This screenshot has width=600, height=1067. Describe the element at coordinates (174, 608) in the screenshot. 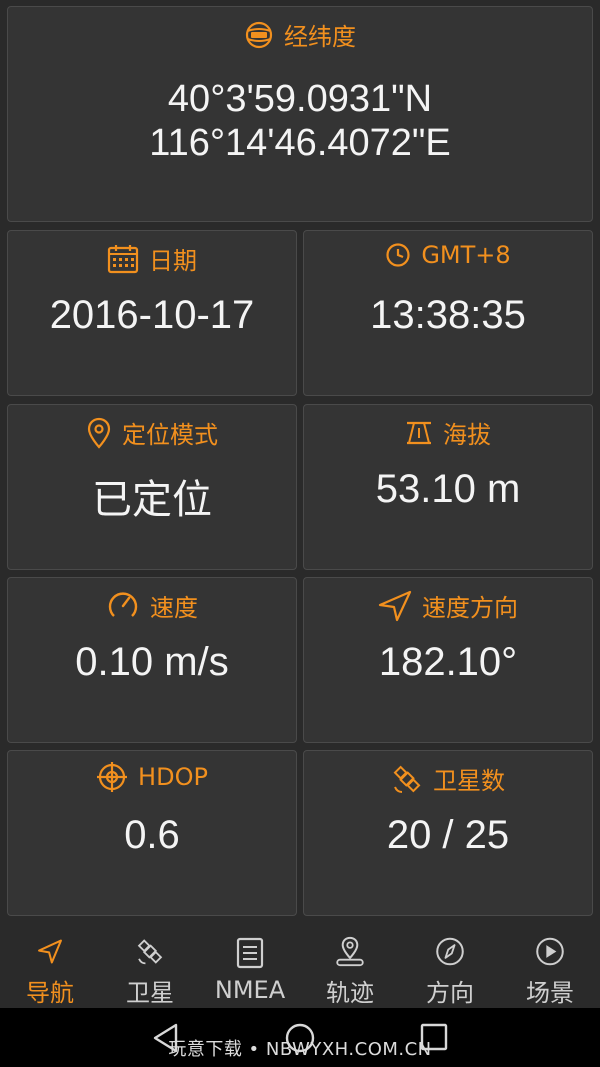

I see `speed-title: 速度` at that location.